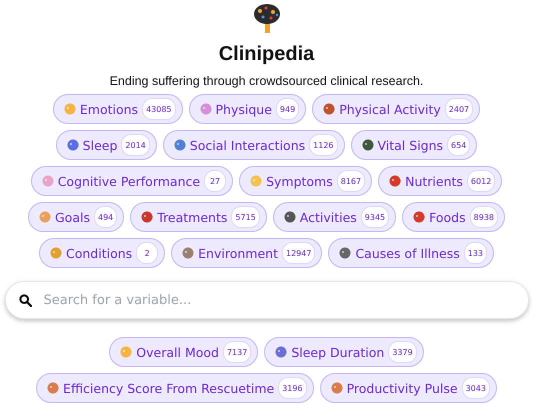 The width and height of the screenshot is (533, 420). I want to click on count-badge: 3196, so click(292, 388).